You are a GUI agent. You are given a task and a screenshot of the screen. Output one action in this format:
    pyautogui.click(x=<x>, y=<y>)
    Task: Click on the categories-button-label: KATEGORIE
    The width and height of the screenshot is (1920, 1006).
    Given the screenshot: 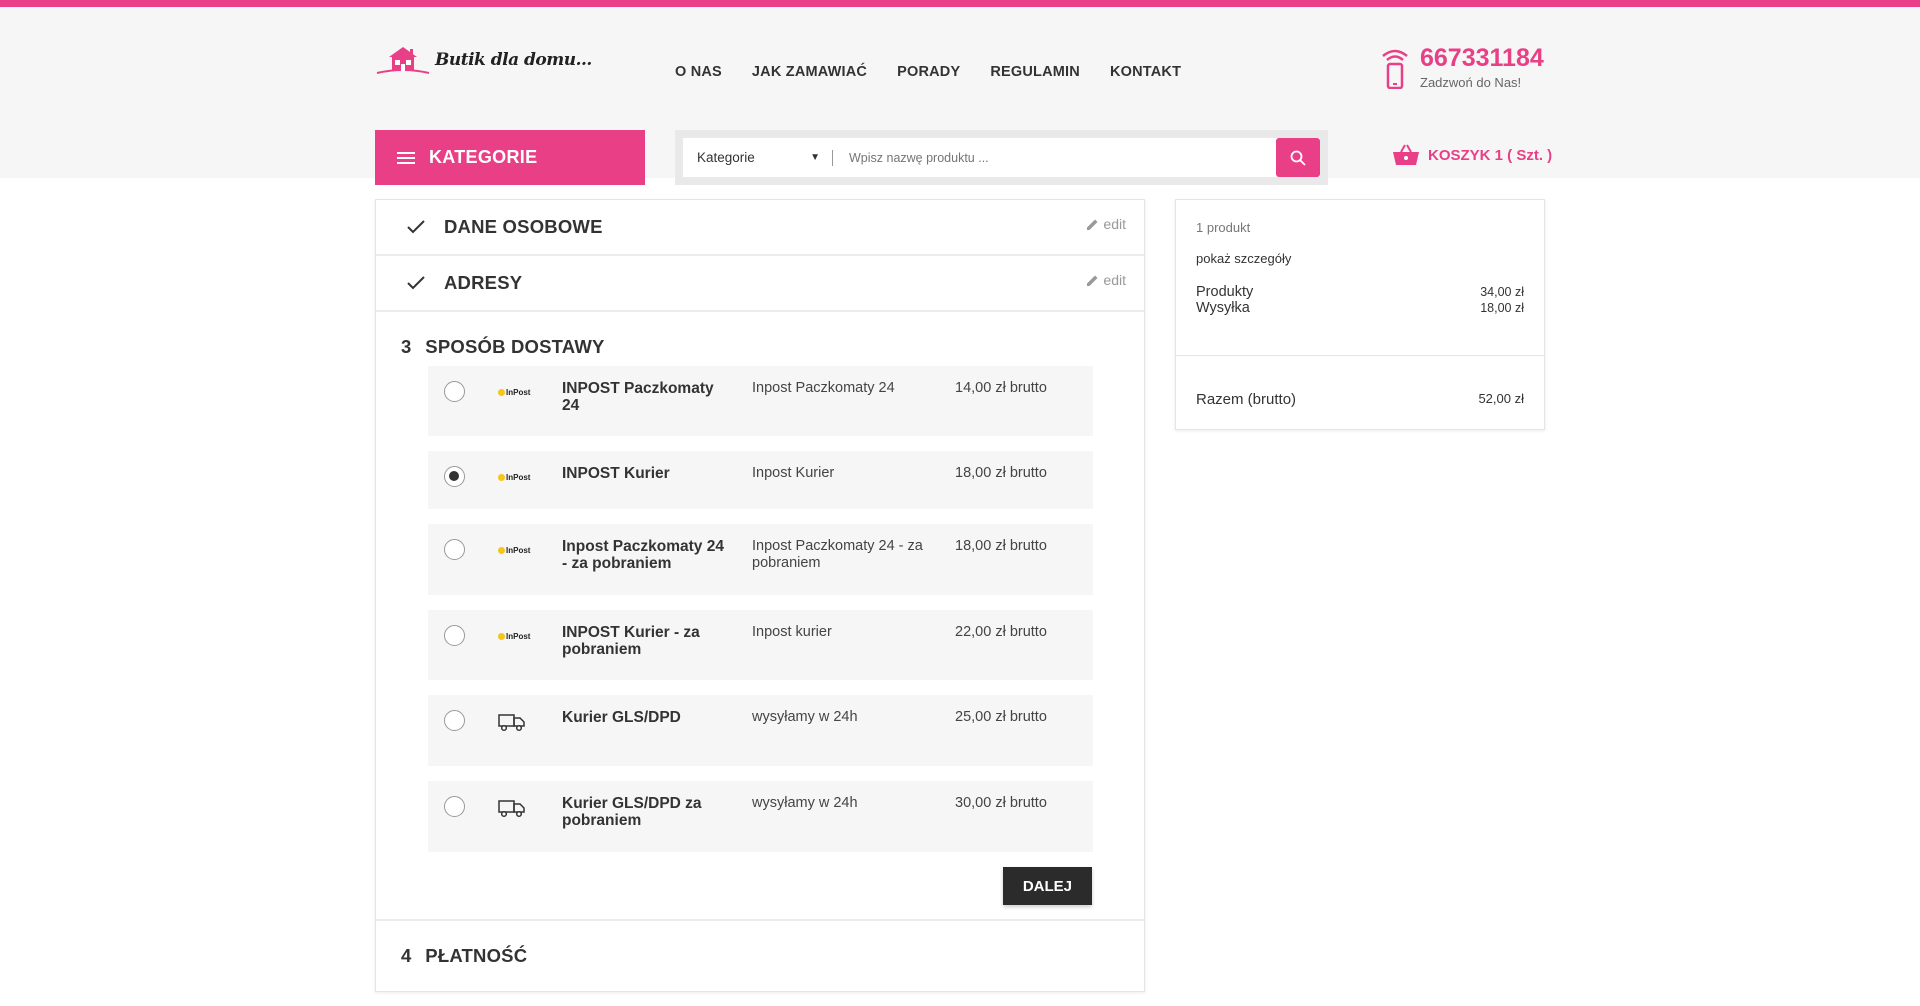 What is the action you would take?
    pyautogui.click(x=483, y=157)
    